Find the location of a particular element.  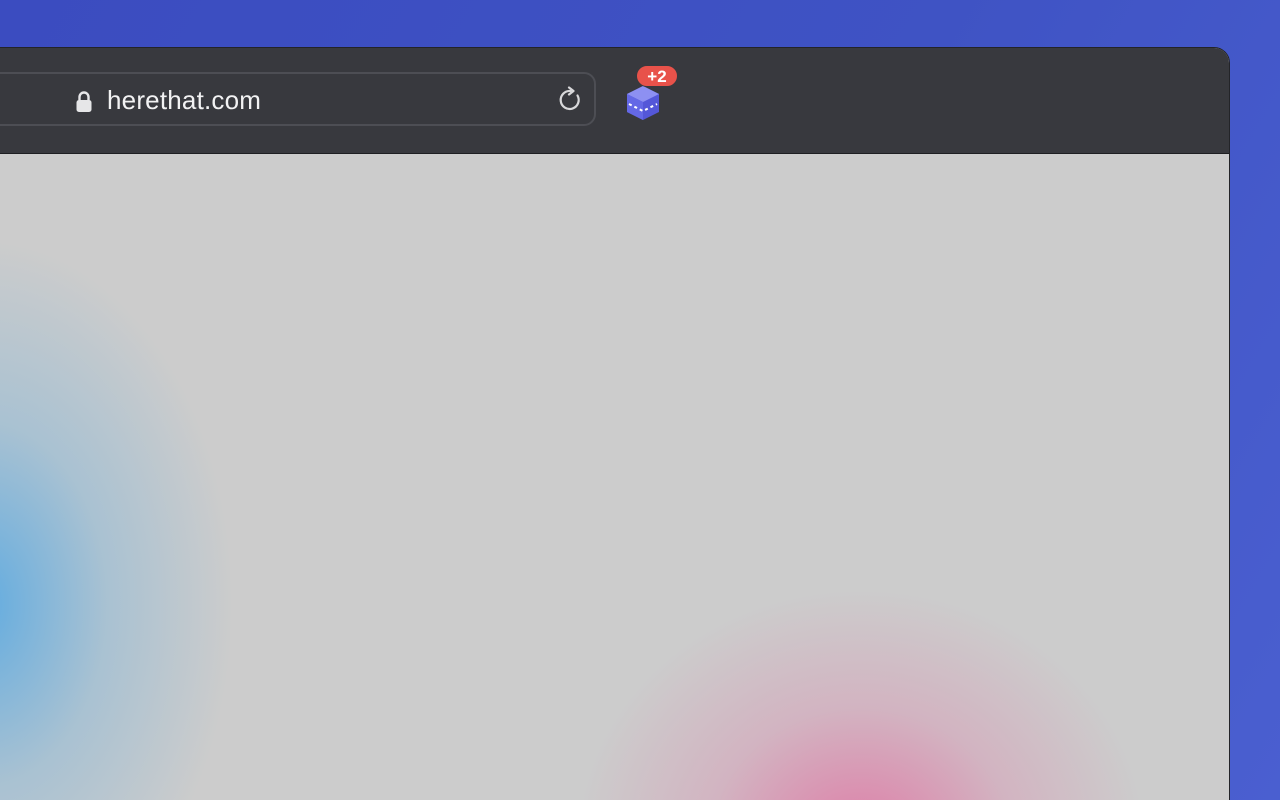

address-bar: herethat.com is located at coordinates (298, 99).